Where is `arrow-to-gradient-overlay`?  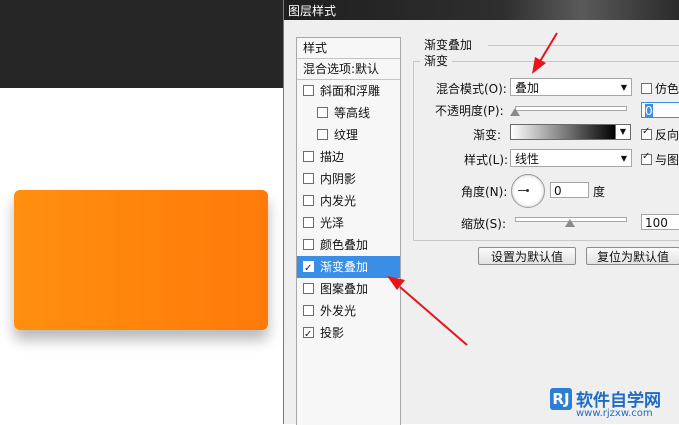 arrow-to-gradient-overlay is located at coordinates (427, 311).